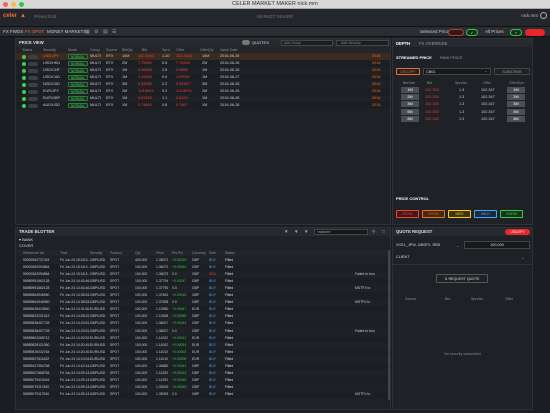 This screenshot has width=550, height=413. I want to click on account-select: XCEL_JPM, UBSFX, RBS, so click(418, 245).